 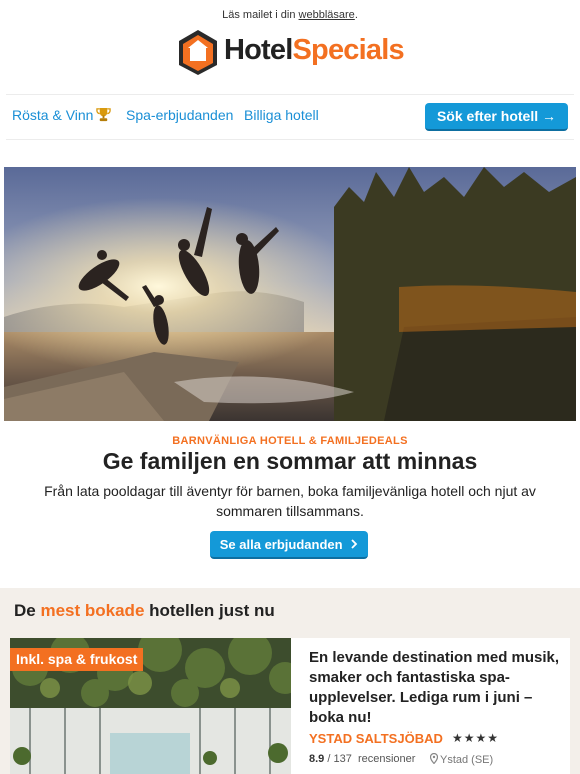 I want to click on map-pin-icon, so click(x=434, y=758).